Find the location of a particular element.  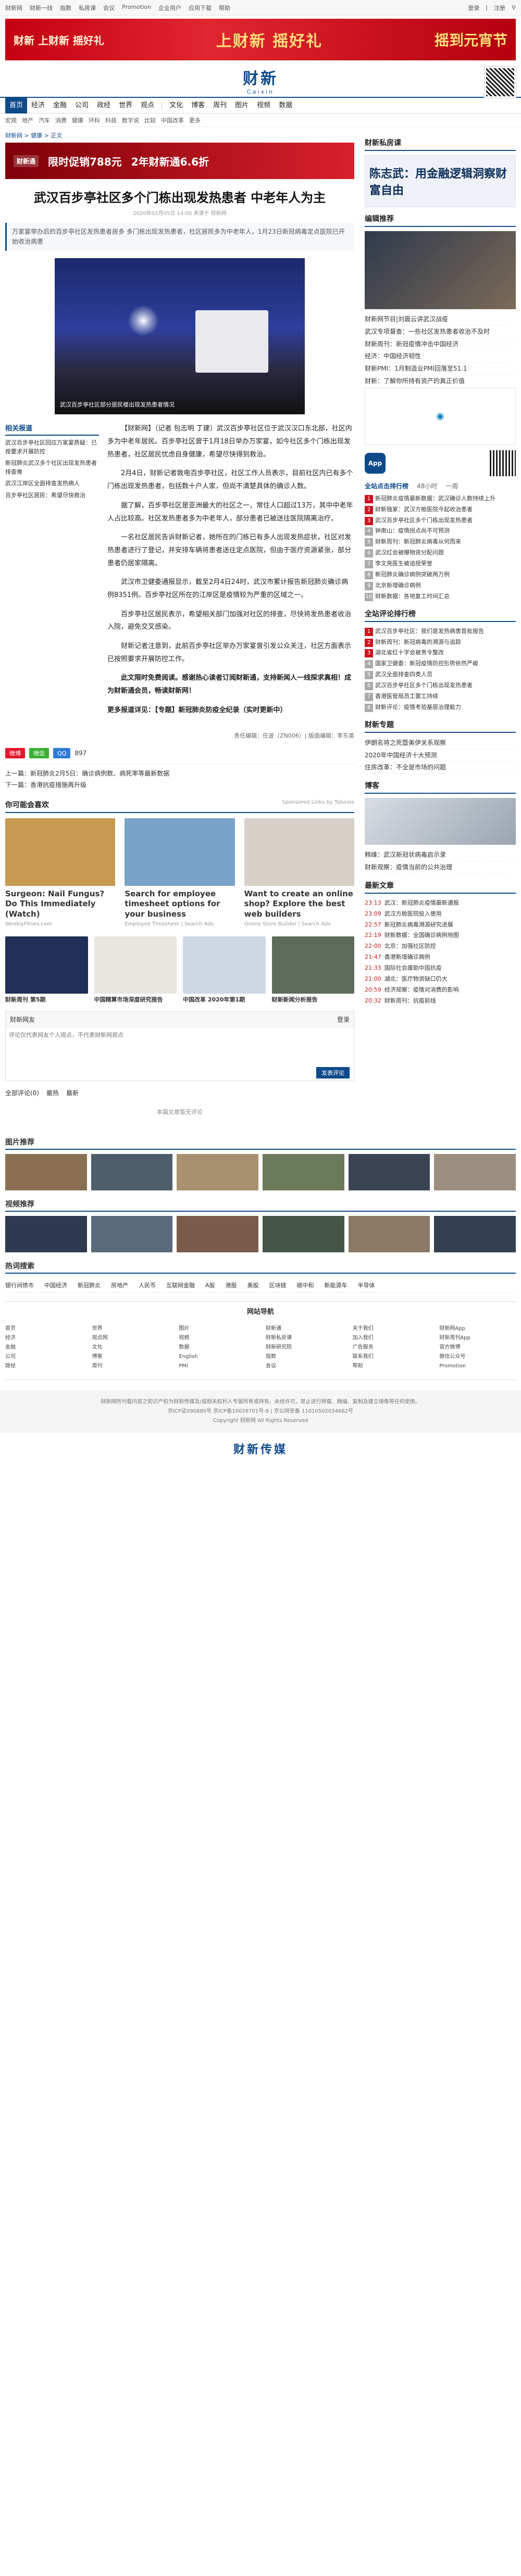

promo-banner: 财新 上财新 摇好礼 上财新 摇好礼 摇到元宵节 is located at coordinates (260, 39).